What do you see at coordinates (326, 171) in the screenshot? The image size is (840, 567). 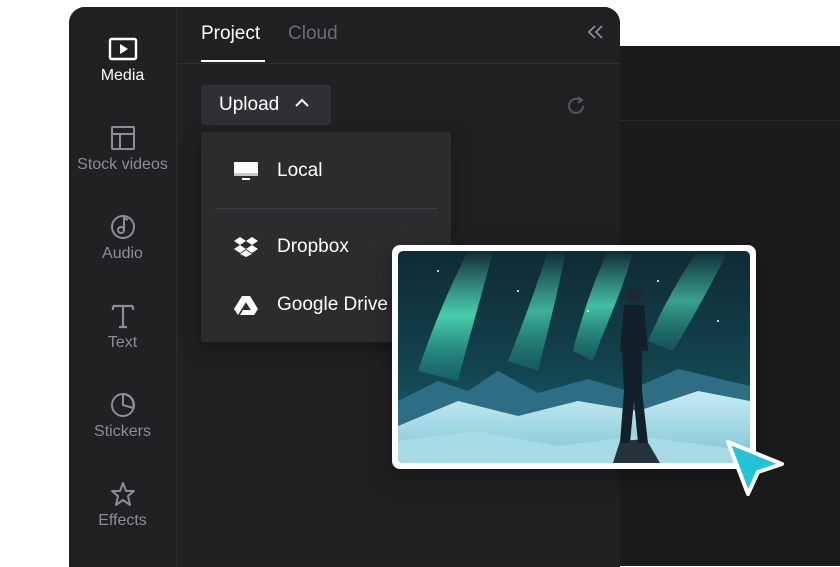 I see `menu-item-local: Local` at bounding box center [326, 171].